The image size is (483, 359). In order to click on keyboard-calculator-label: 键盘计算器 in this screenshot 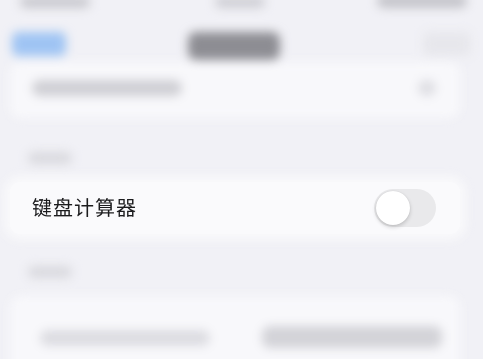, I will do `click(84, 208)`.